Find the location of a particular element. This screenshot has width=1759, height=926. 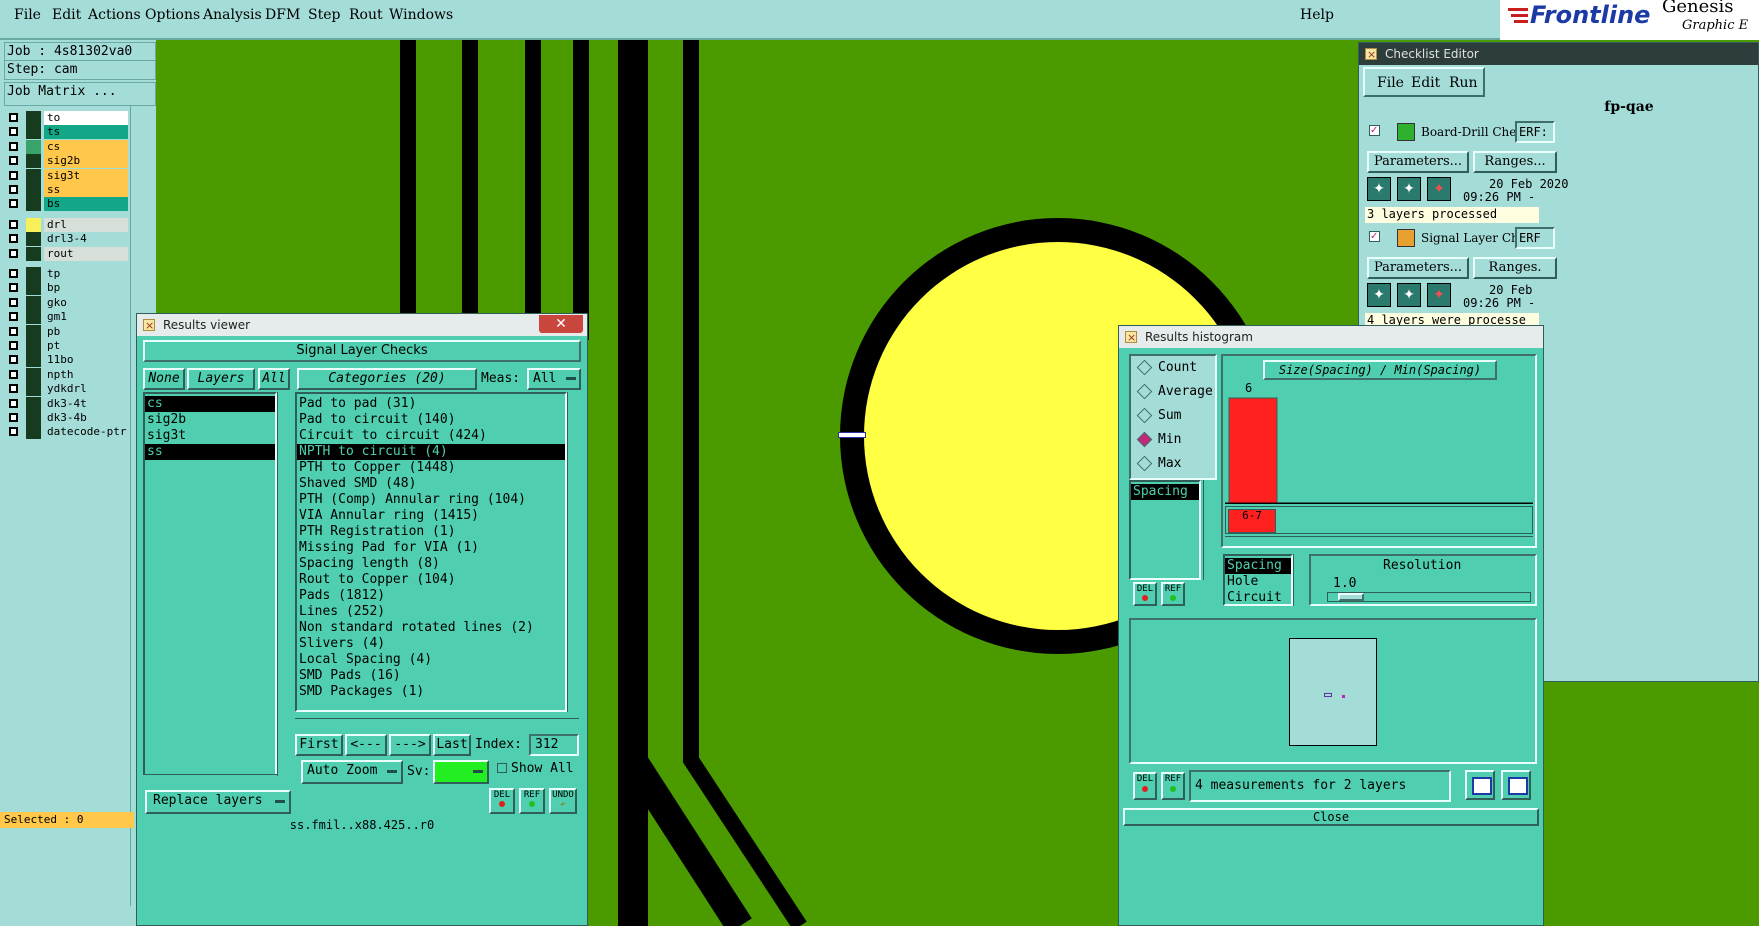

menu-windows: Windows is located at coordinates (421, 15).